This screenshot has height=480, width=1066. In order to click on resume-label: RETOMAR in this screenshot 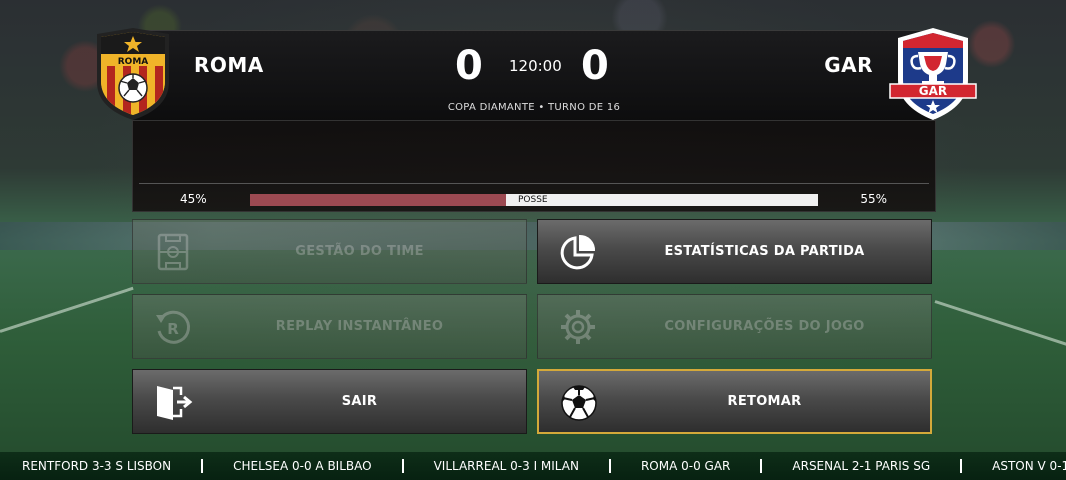, I will do `click(764, 401)`.